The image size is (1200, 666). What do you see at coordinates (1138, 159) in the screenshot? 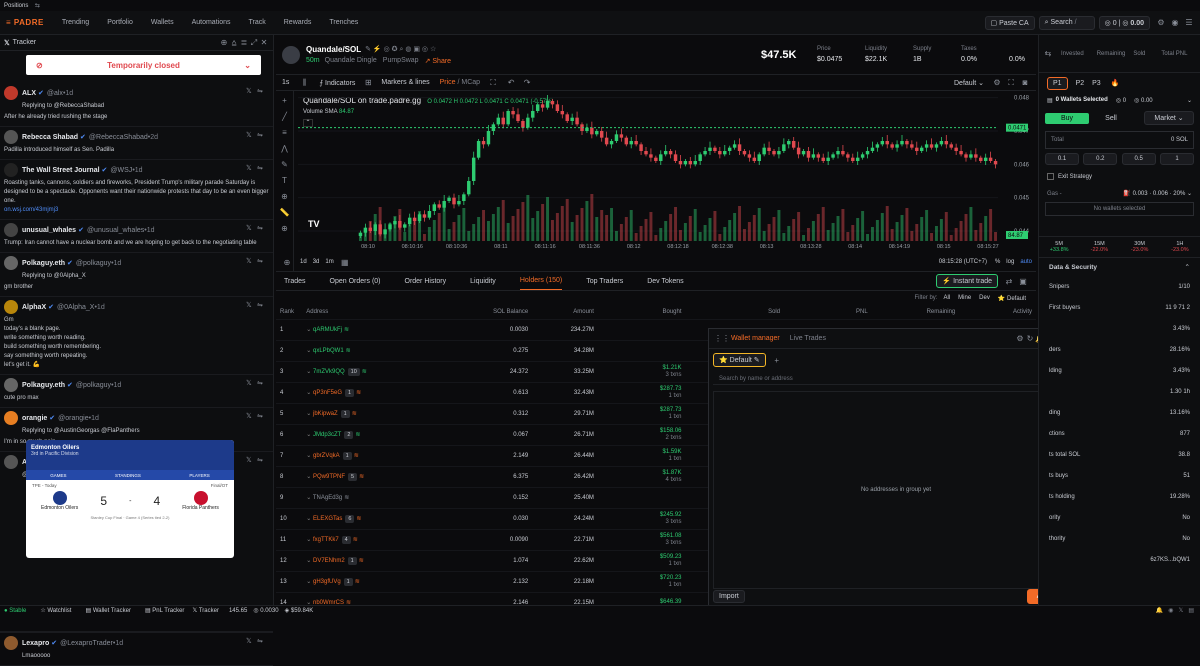
I see `quick-amount-button: 0.5` at bounding box center [1138, 159].